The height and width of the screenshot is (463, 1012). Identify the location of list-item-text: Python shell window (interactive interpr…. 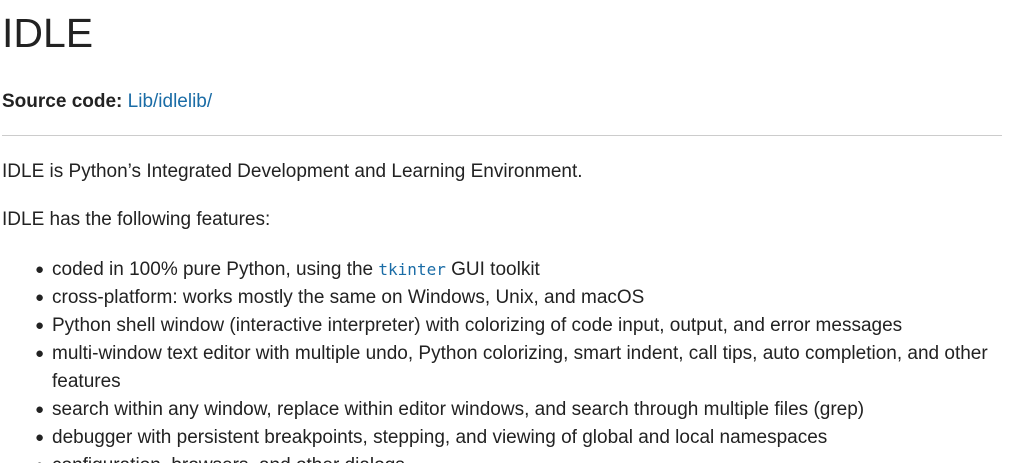
(477, 325).